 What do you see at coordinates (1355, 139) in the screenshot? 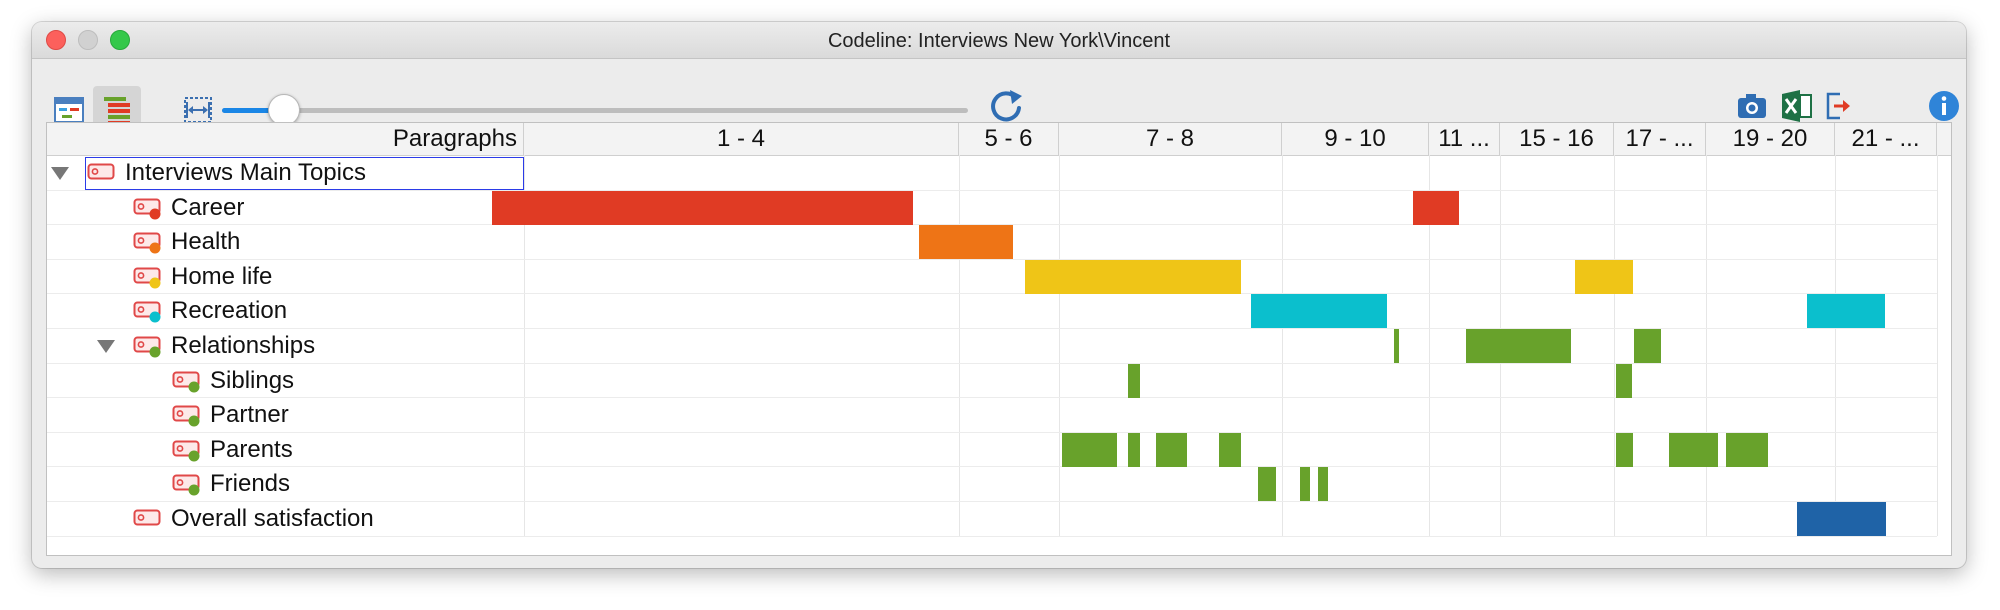
I see `column-header: 9 - 10` at bounding box center [1355, 139].